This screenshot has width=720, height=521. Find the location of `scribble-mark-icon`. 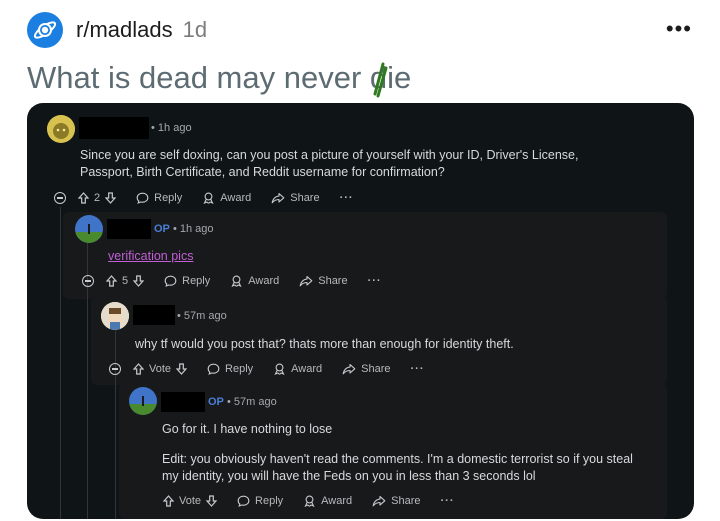

scribble-mark-icon is located at coordinates (380, 80).